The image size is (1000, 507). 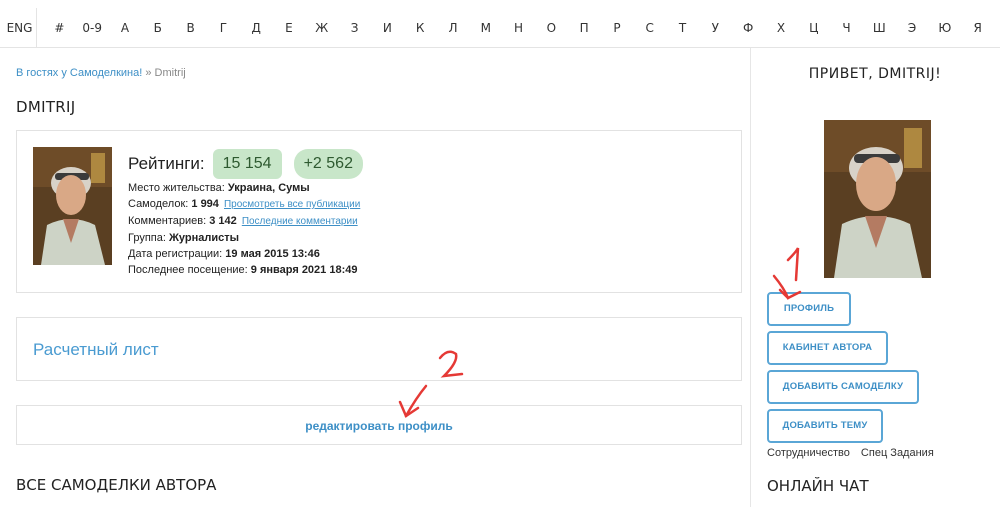 I want to click on add-topic-button: ДОБАВИТЬ ТЕМУ, so click(x=825, y=426).